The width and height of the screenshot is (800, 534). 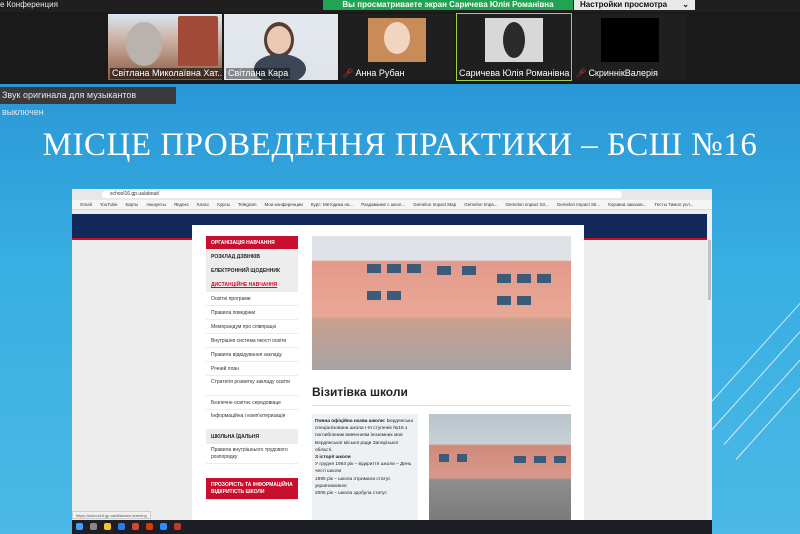 I want to click on bookmark-item: Яндекс, so click(x=181, y=204).